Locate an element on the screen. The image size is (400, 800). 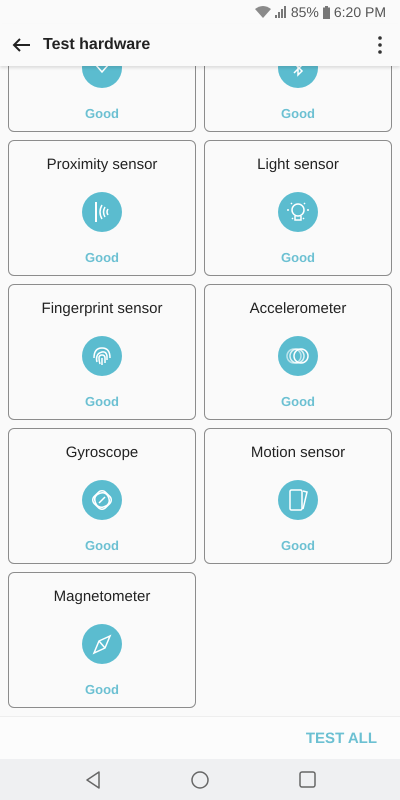
clock: 6:20 PM is located at coordinates (360, 12).